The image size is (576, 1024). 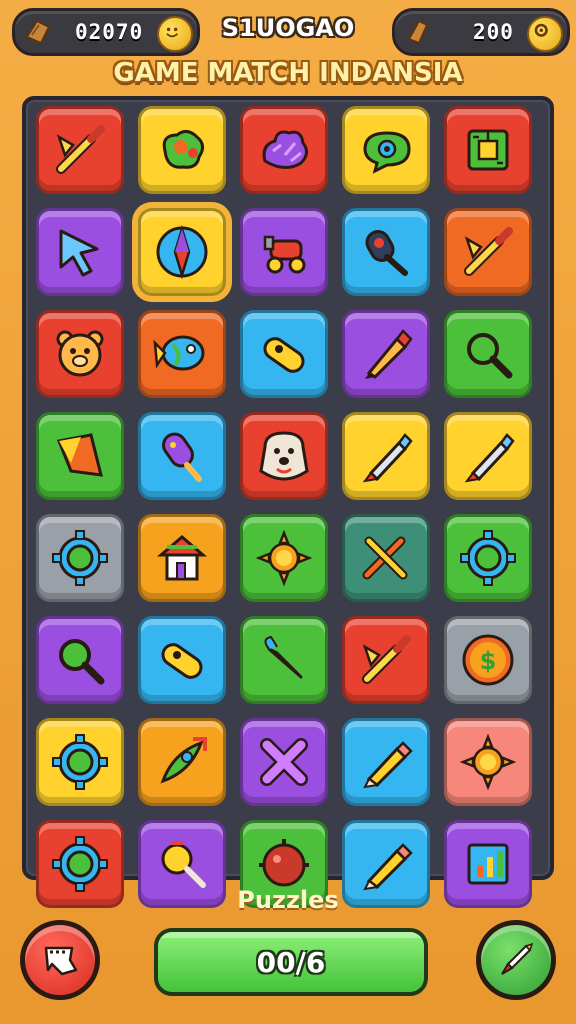 I want to click on currency-counter: 200, so click(x=481, y=32).